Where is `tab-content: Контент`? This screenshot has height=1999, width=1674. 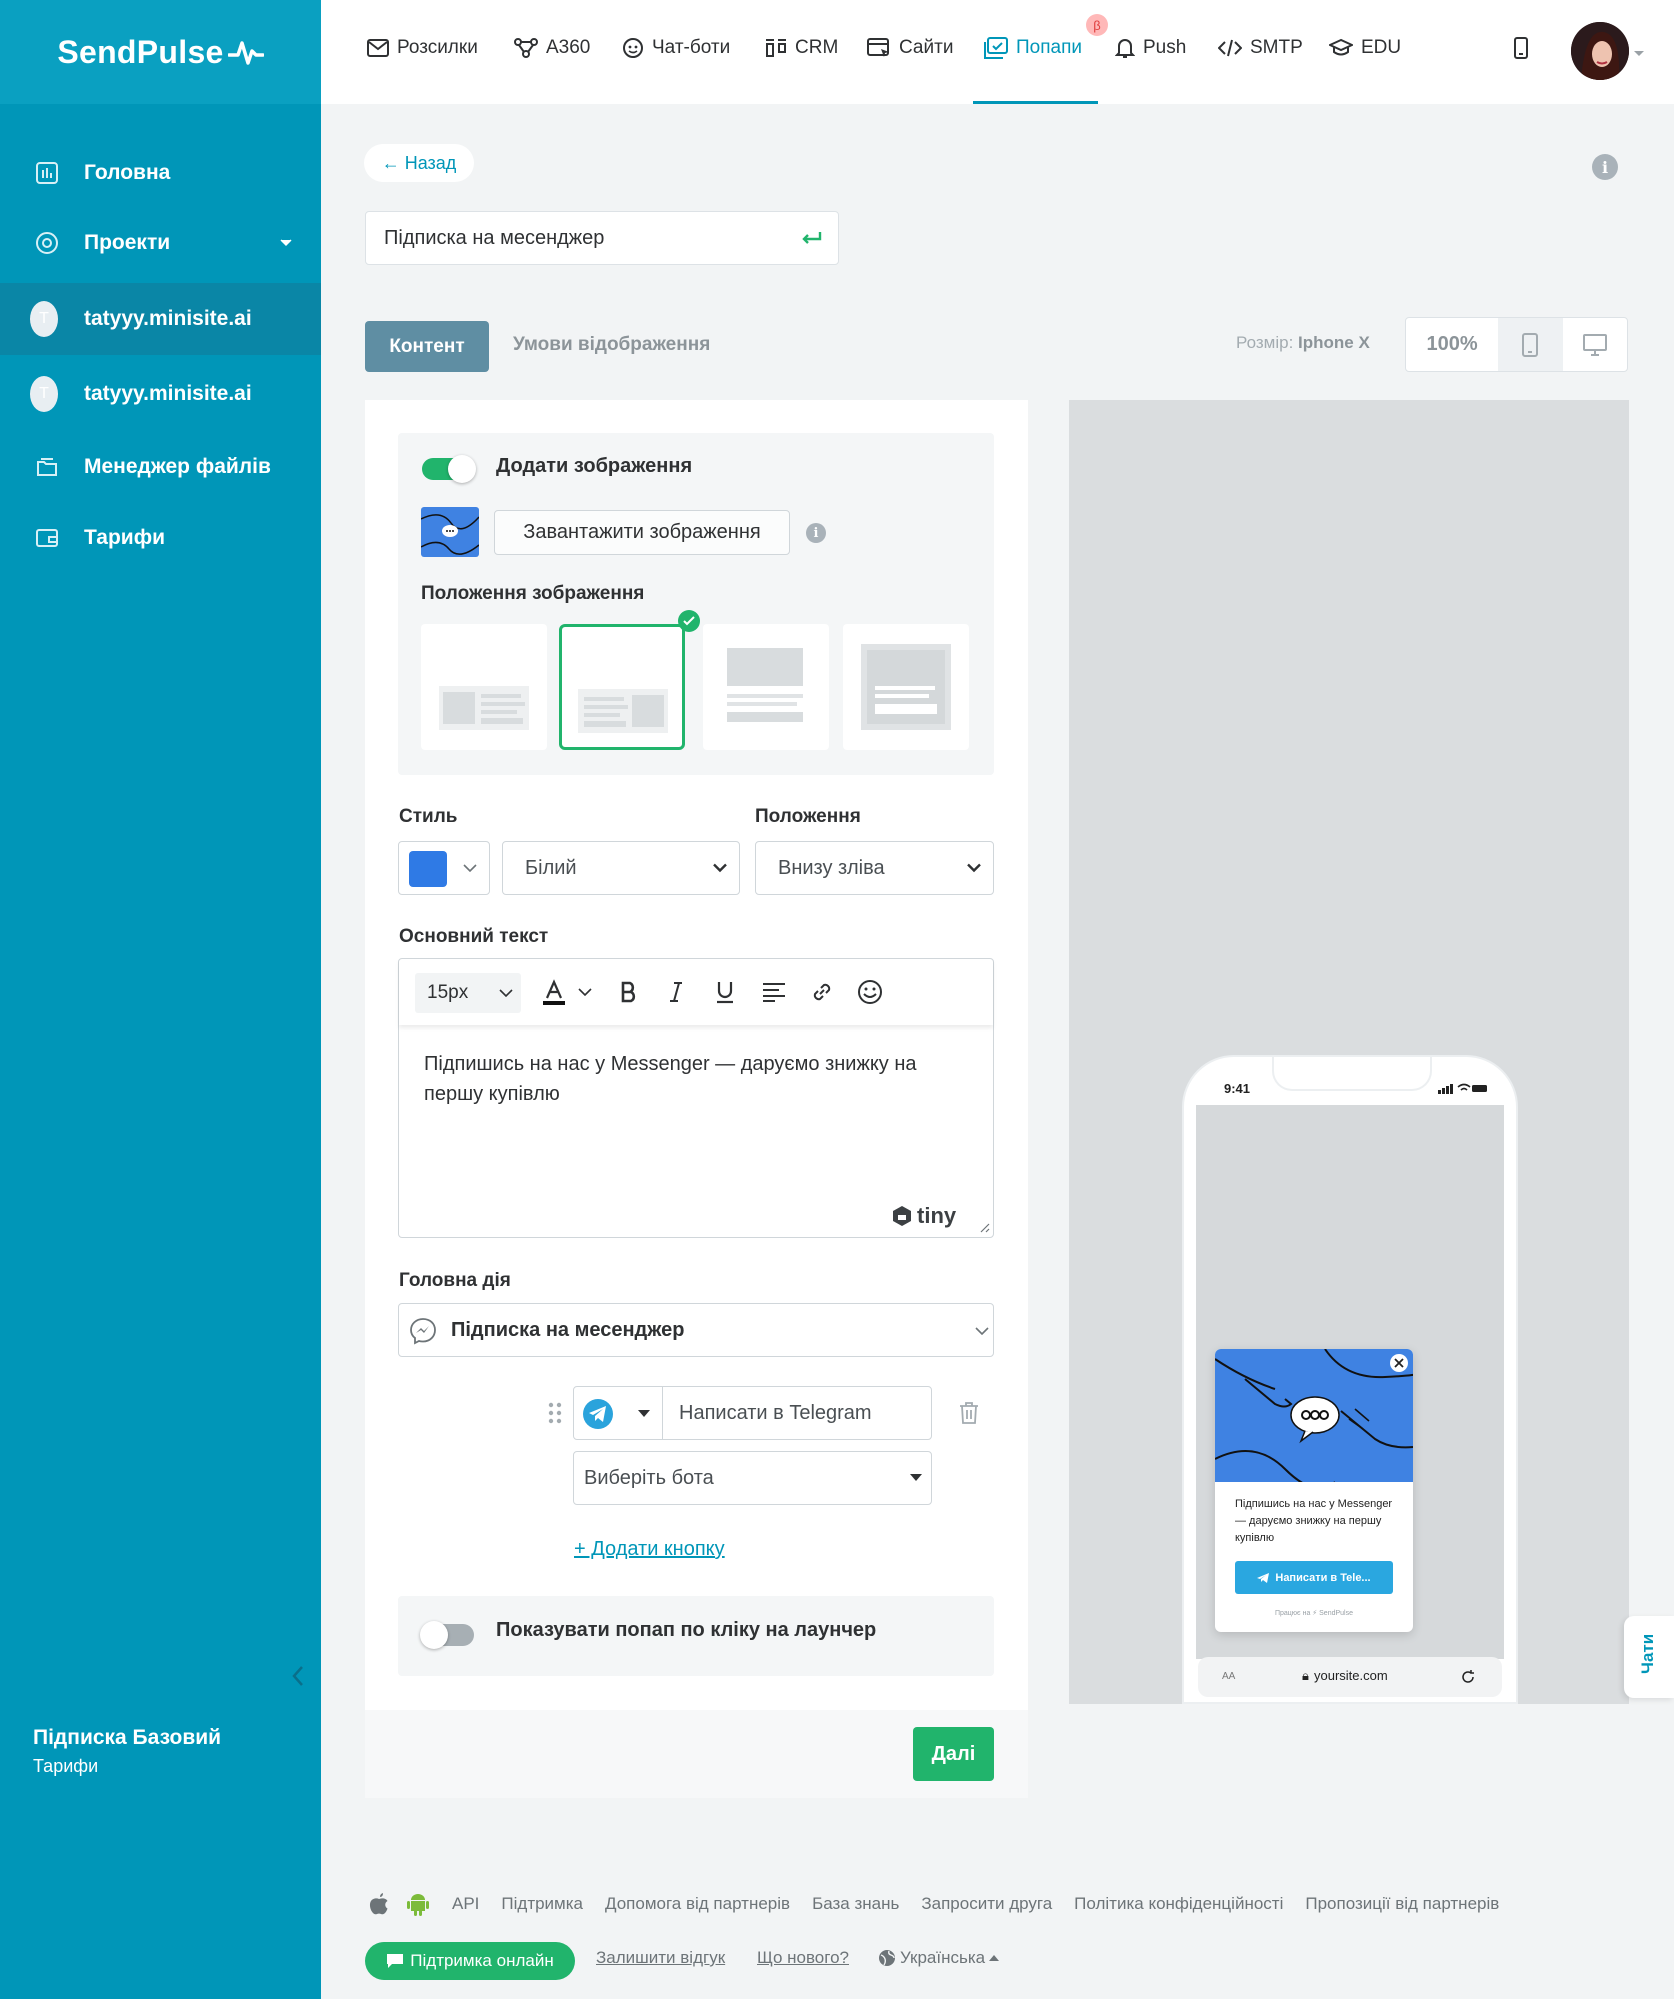
tab-content: Контент is located at coordinates (427, 346).